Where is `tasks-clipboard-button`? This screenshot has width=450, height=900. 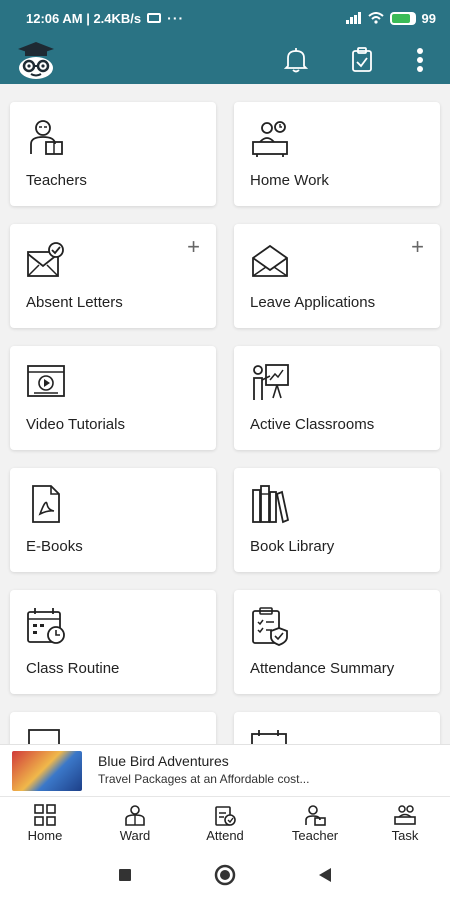 tasks-clipboard-button is located at coordinates (362, 60).